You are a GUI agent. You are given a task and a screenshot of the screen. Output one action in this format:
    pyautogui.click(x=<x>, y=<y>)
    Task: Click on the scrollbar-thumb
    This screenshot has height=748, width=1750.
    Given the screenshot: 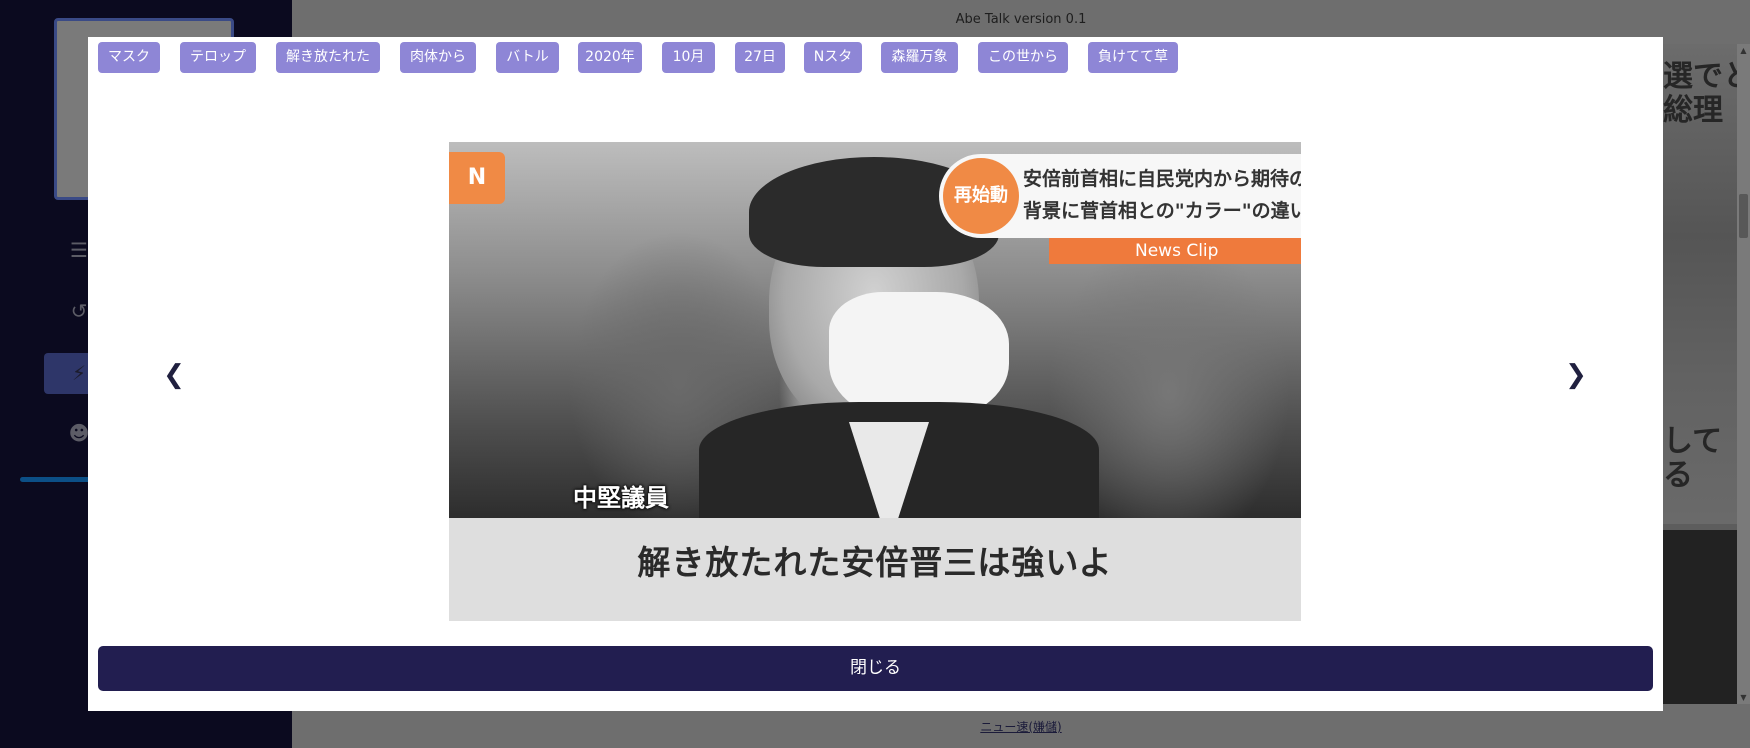 What is the action you would take?
    pyautogui.click(x=1743, y=216)
    